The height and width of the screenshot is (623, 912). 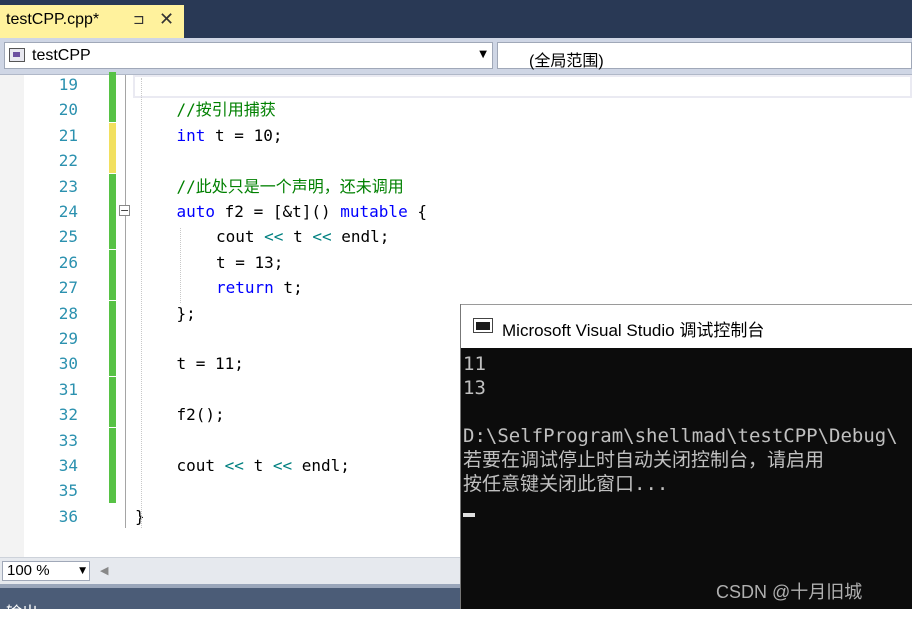 What do you see at coordinates (125, 140) in the screenshot?
I see `outline-line-outer` at bounding box center [125, 140].